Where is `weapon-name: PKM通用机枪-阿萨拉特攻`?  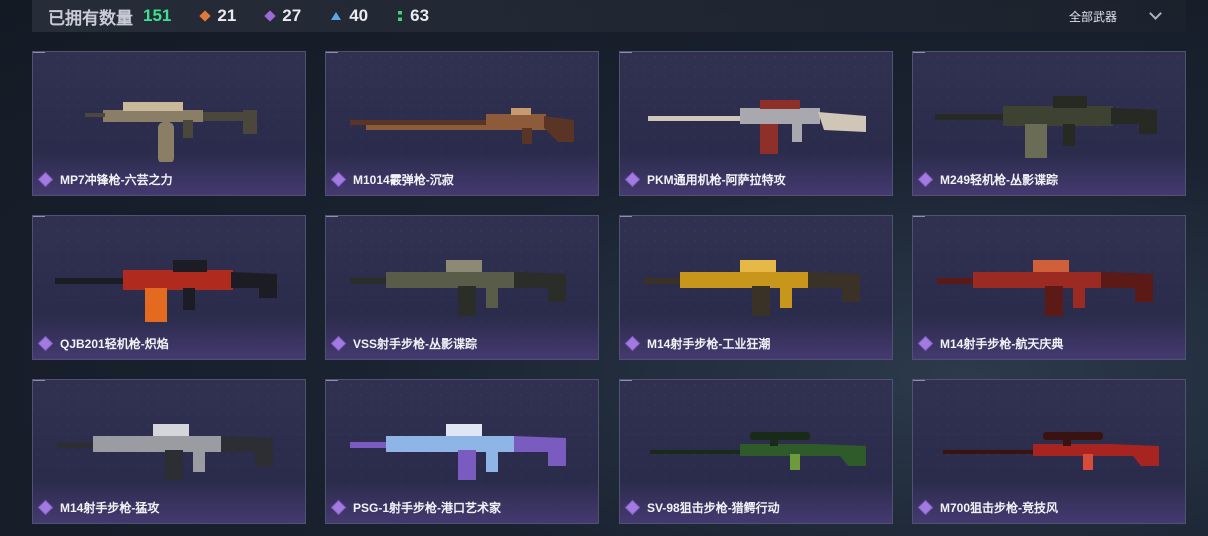 weapon-name: PKM通用机枪-阿萨拉特攻 is located at coordinates (716, 180).